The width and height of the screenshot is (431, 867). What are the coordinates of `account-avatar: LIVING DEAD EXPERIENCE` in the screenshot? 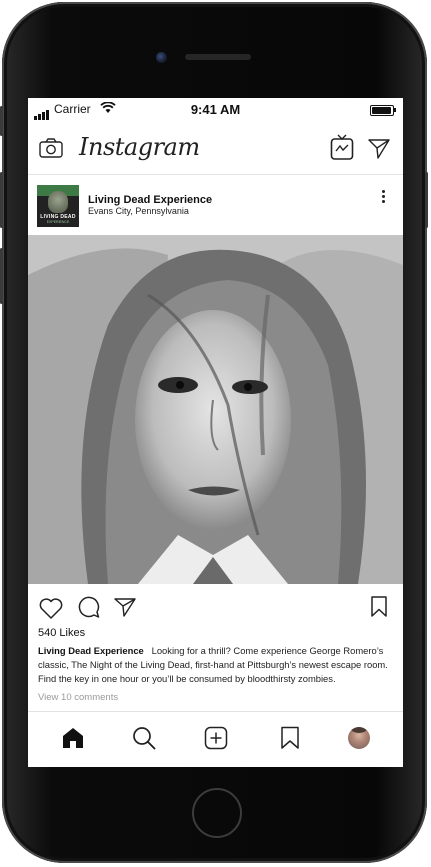 It's located at (58, 206).